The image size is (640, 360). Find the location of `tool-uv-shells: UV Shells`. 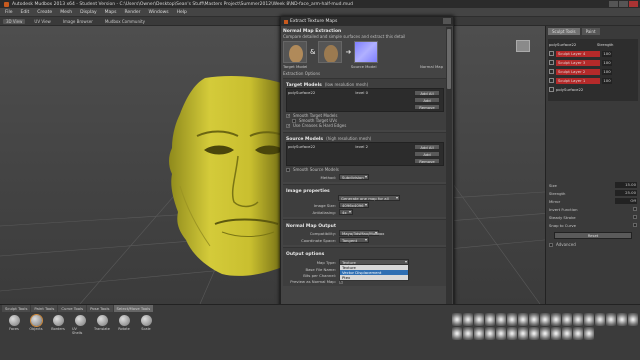

tool-uv-shells: UV Shells is located at coordinates (80, 325).